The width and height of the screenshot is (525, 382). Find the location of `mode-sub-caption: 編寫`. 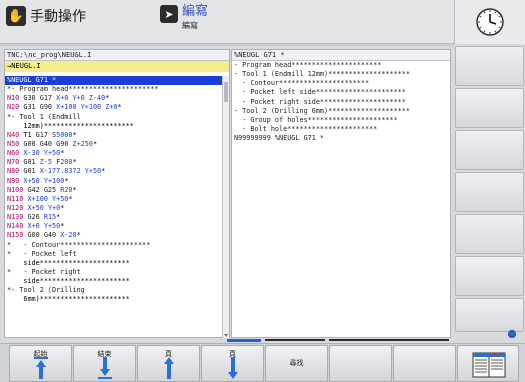

mode-sub-caption: 編寫 is located at coordinates (190, 25).